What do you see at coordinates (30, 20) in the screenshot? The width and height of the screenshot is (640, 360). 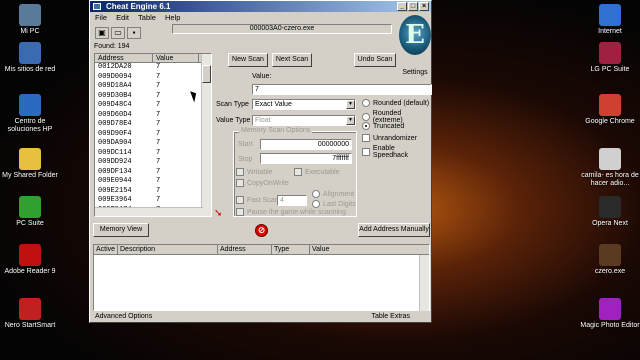 I see `desktop-icon: Mi PC` at bounding box center [30, 20].